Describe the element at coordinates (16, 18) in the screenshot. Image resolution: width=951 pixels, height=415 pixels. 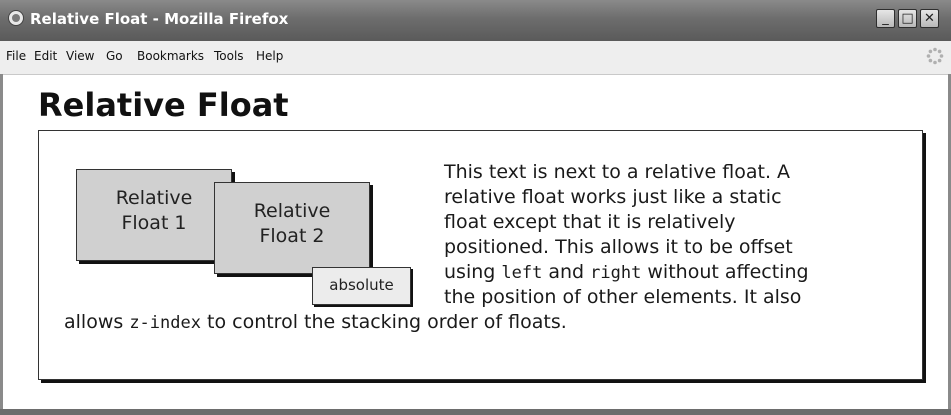
I see `firefox-icon` at that location.